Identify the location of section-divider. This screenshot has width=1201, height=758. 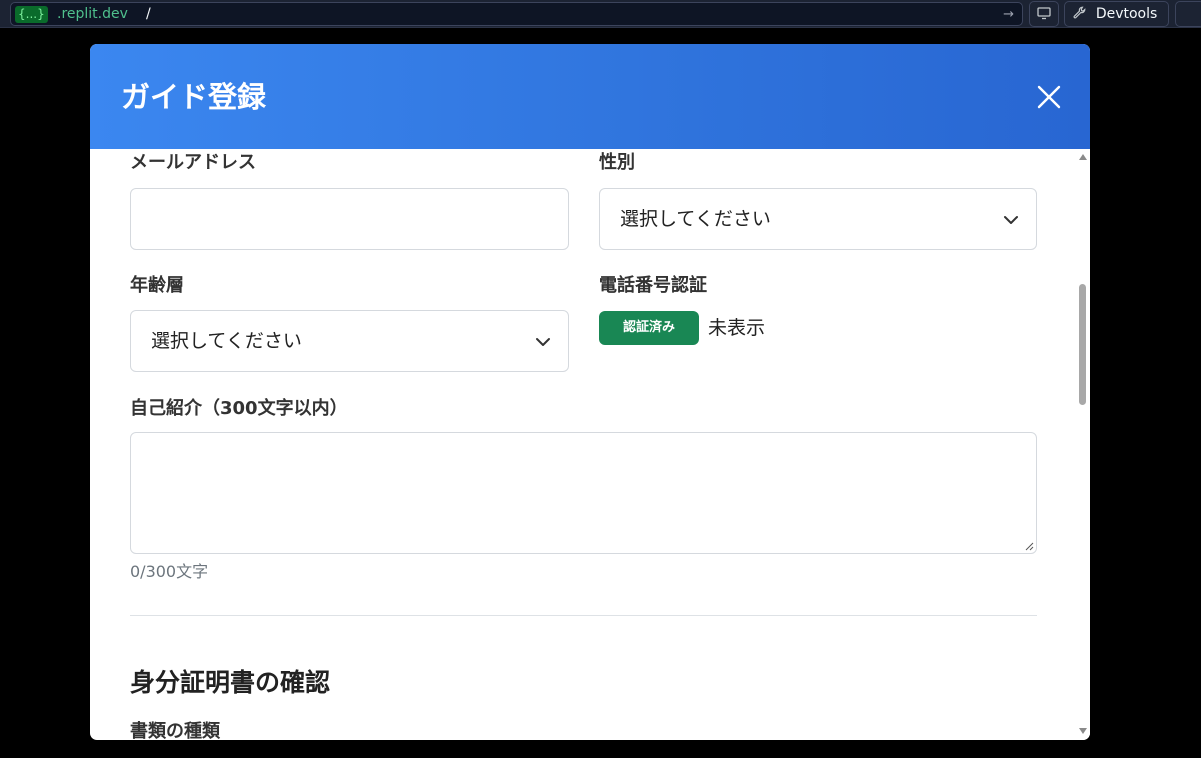
(583, 615).